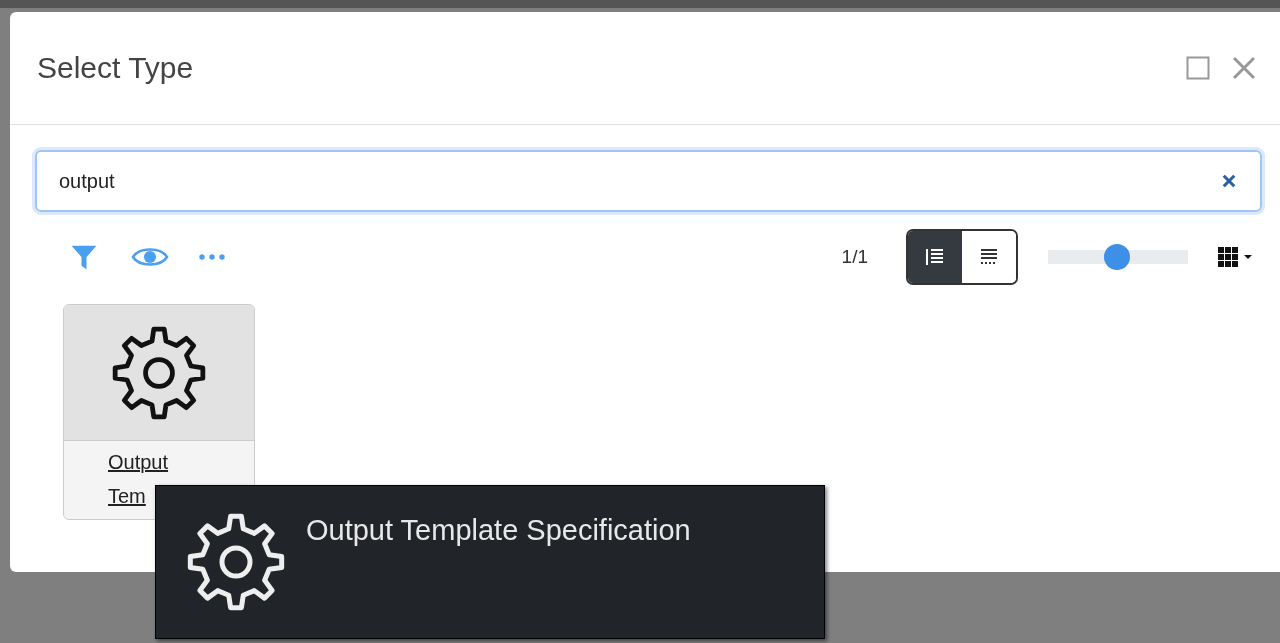 This screenshot has width=1280, height=643. Describe the element at coordinates (115, 68) in the screenshot. I see `dialog-title: Select Type` at that location.